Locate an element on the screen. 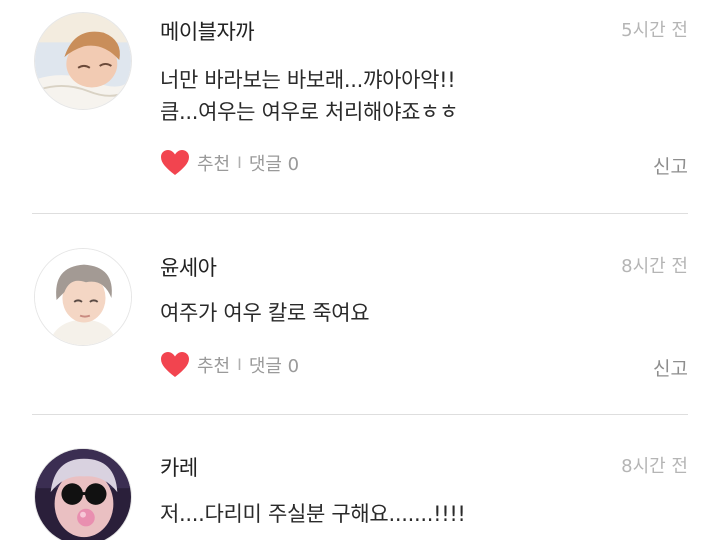  comment-text-line: 너만 바라보는 바보래...꺄아아악!! is located at coordinates (308, 80).